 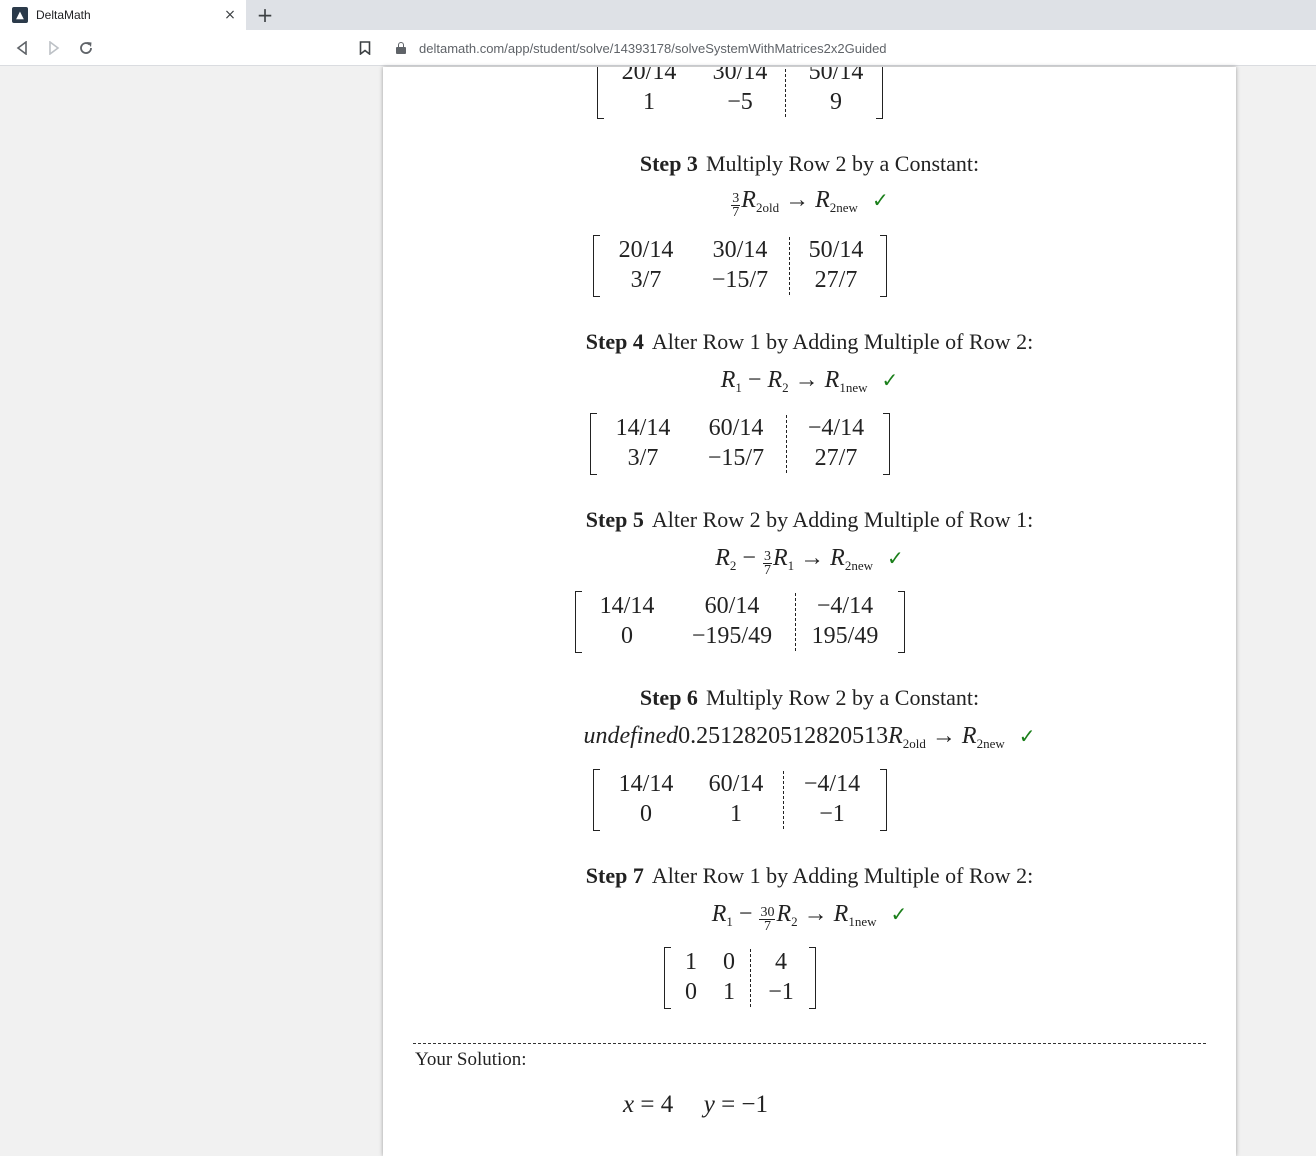 I want to click on forward-arrow-icon, so click(x=54, y=48).